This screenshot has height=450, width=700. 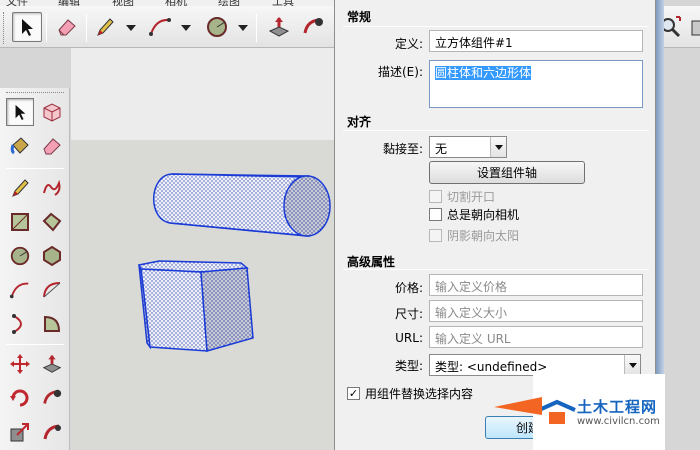 What do you see at coordinates (400, 72) in the screenshot?
I see `description-label: 描述(E):` at bounding box center [400, 72].